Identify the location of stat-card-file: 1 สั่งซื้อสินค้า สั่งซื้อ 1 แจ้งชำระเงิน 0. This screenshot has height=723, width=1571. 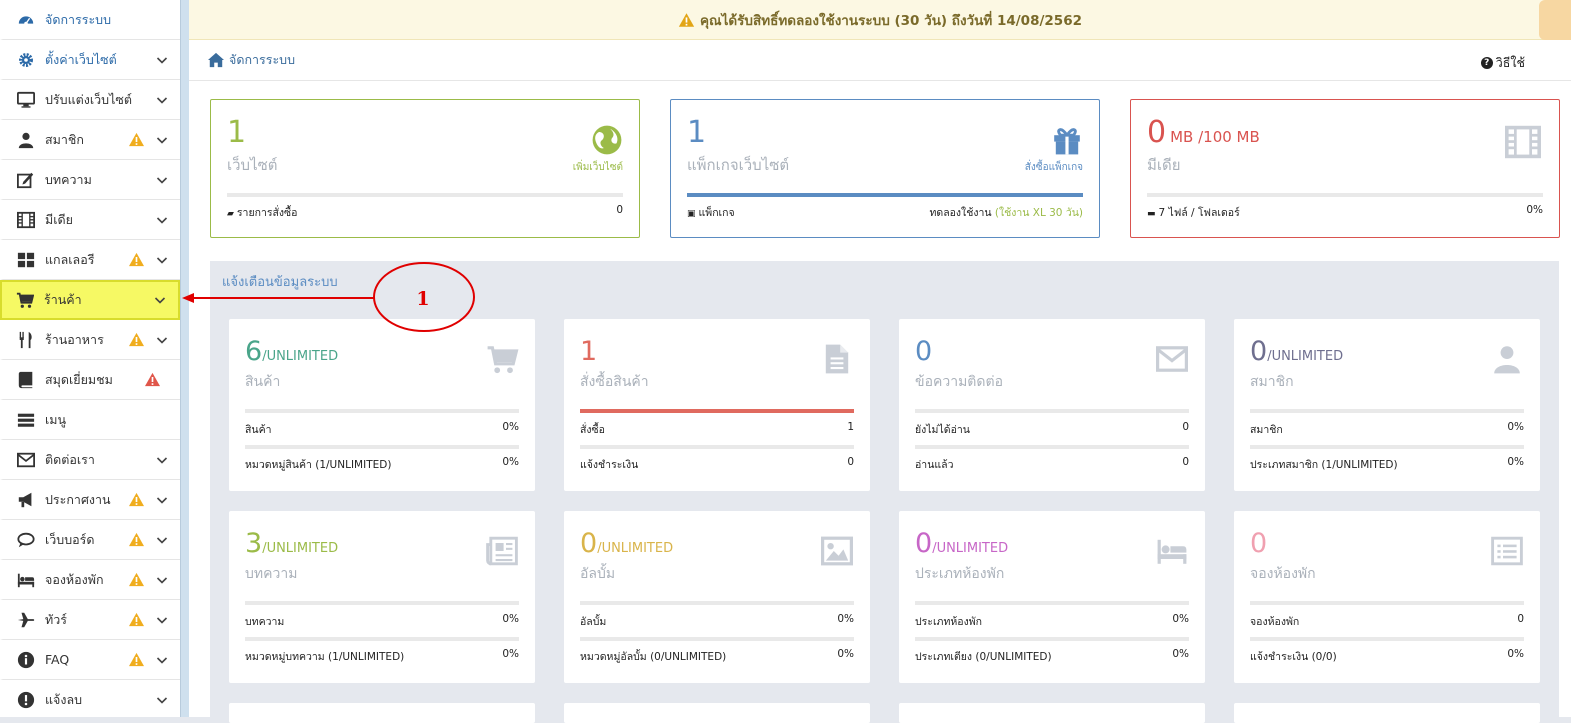
(717, 405).